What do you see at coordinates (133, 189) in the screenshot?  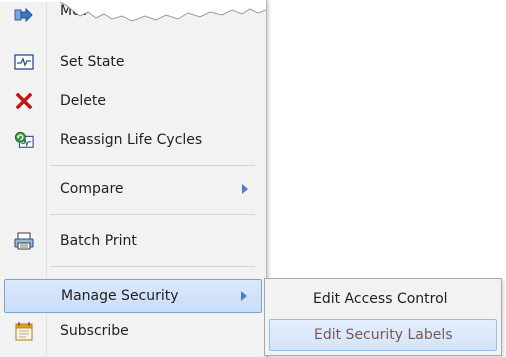 I see `menu-item-compare: Compare` at bounding box center [133, 189].